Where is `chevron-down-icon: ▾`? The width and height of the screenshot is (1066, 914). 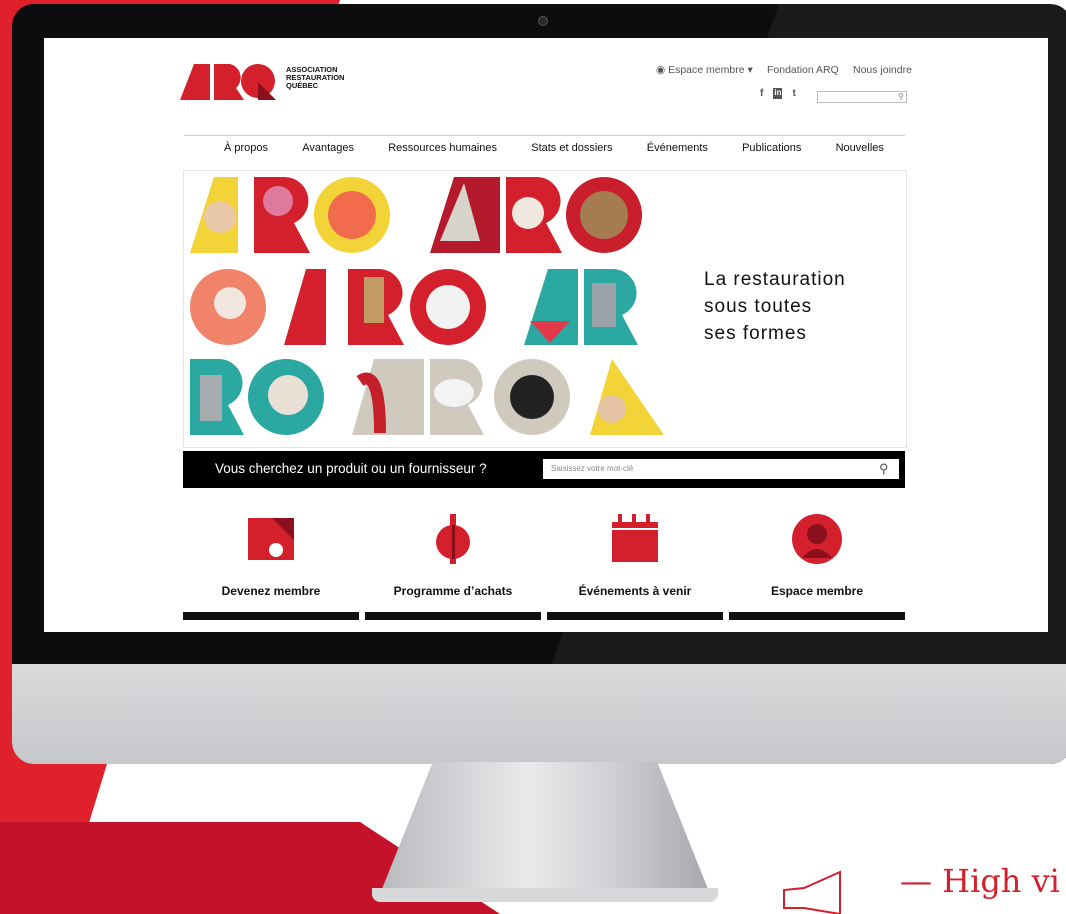
chevron-down-icon: ▾ is located at coordinates (748, 70).